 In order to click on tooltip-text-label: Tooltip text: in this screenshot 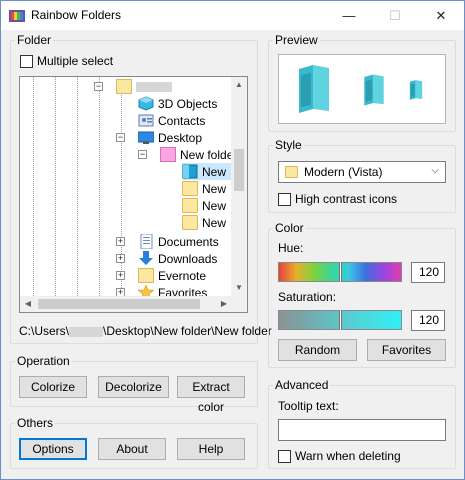, I will do `click(308, 406)`.